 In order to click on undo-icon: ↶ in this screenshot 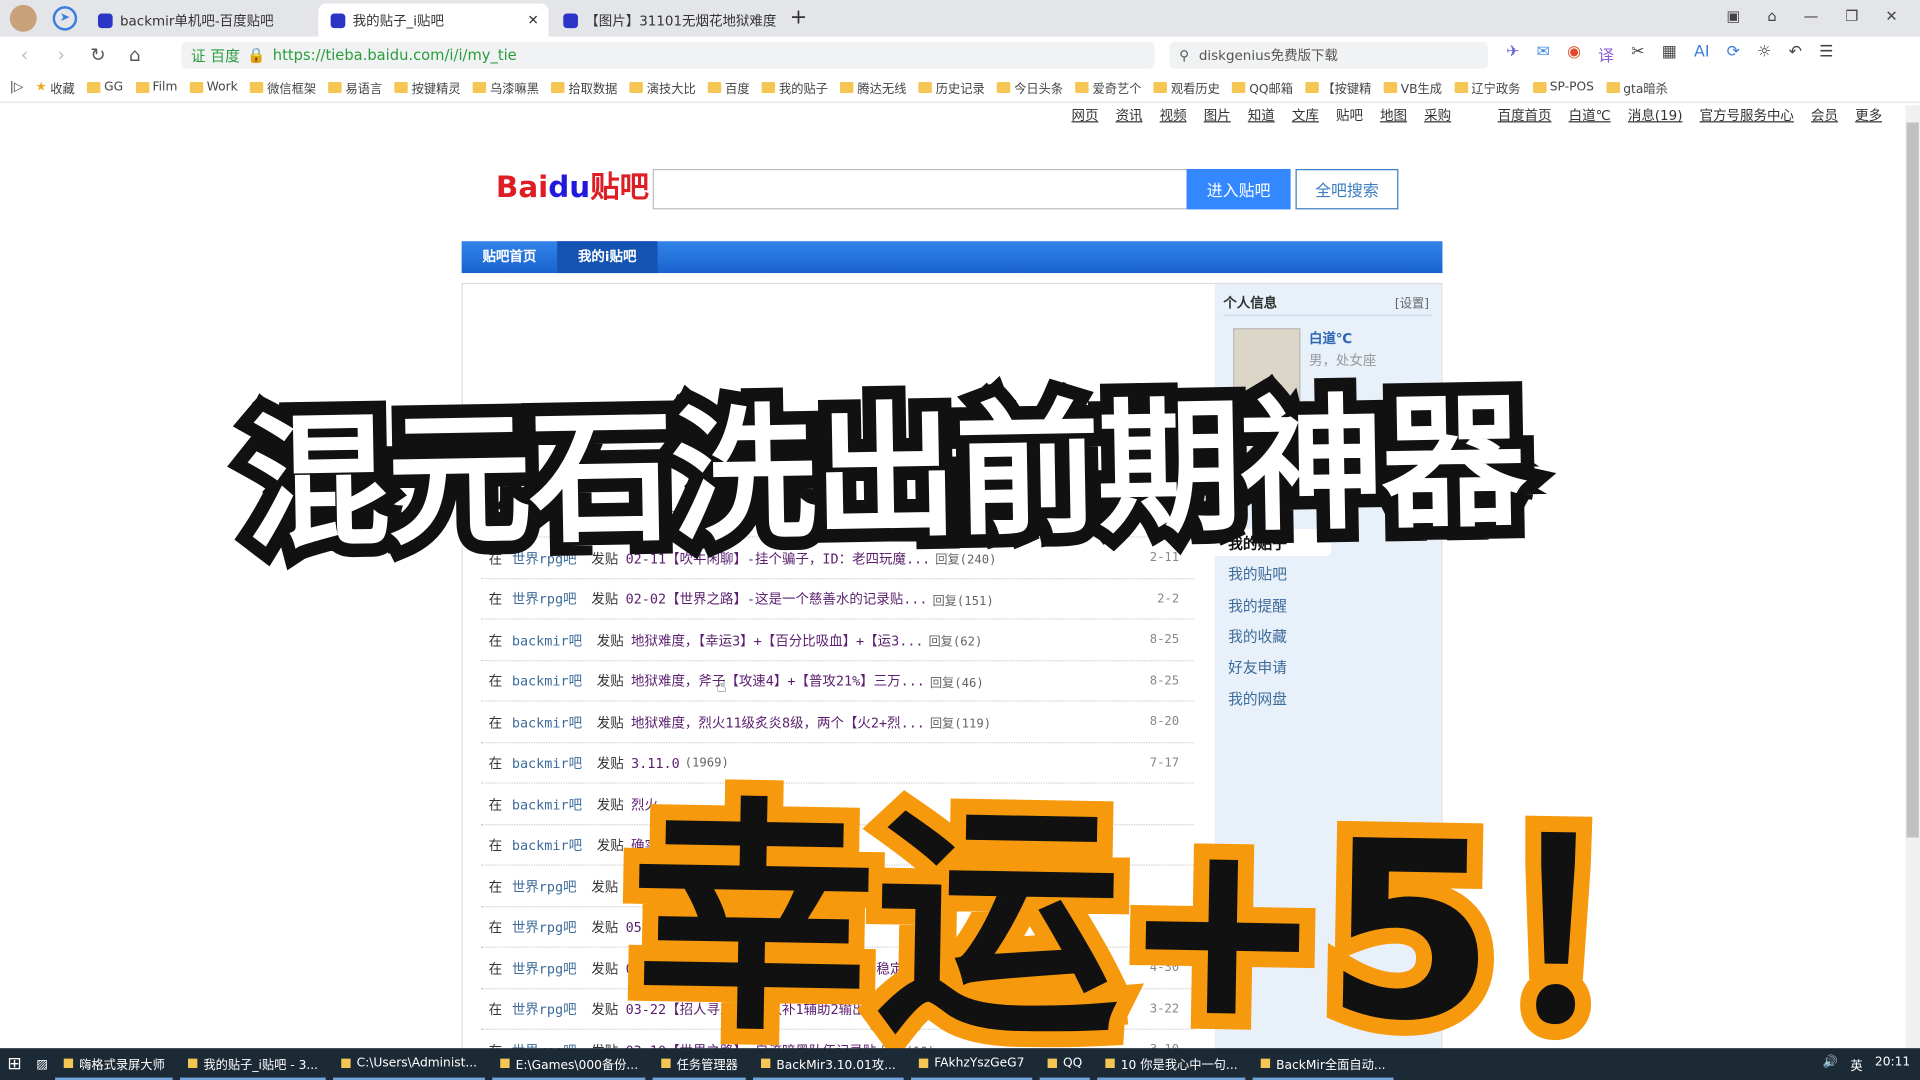, I will do `click(1795, 54)`.